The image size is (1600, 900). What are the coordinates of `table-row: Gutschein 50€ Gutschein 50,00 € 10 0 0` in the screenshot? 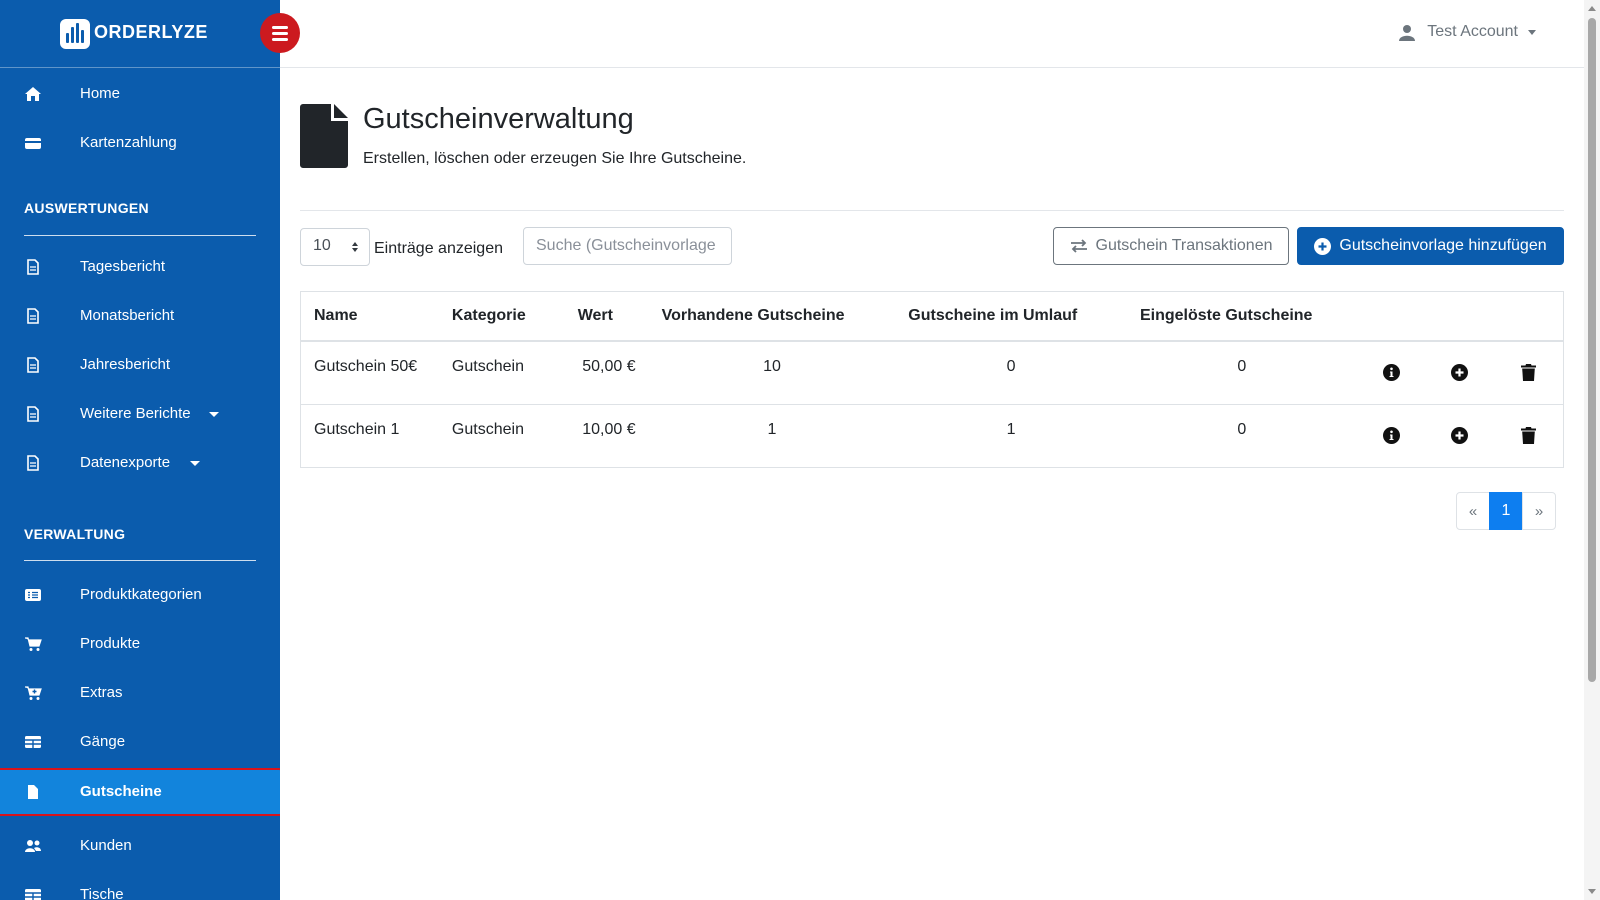 It's located at (932, 373).